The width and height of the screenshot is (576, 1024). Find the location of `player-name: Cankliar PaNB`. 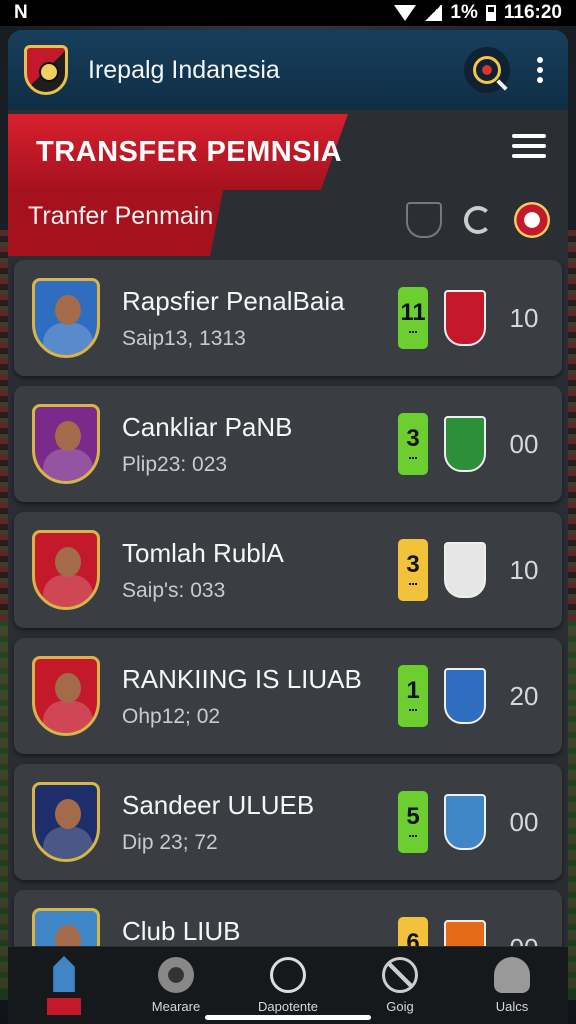

player-name: Cankliar PaNB is located at coordinates (207, 426).